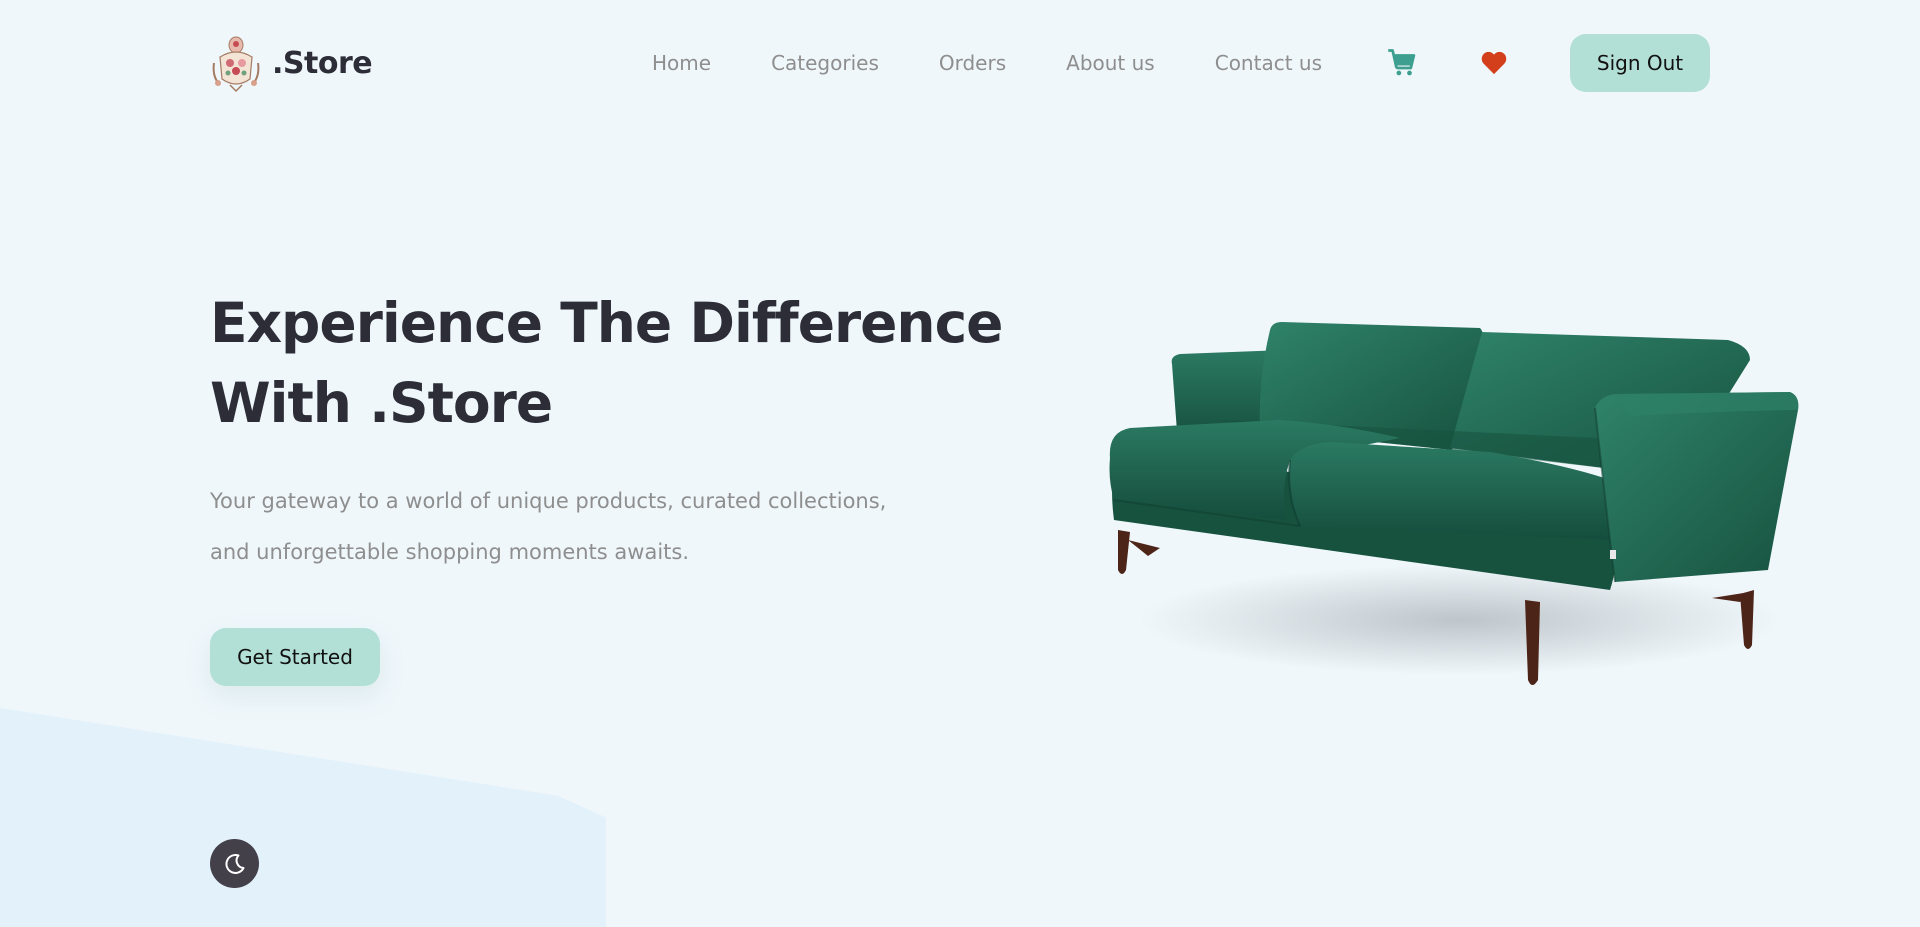 The width and height of the screenshot is (1920, 927). What do you see at coordinates (606, 323) in the screenshot?
I see `hero-title-line-1: Experience The Difference` at bounding box center [606, 323].